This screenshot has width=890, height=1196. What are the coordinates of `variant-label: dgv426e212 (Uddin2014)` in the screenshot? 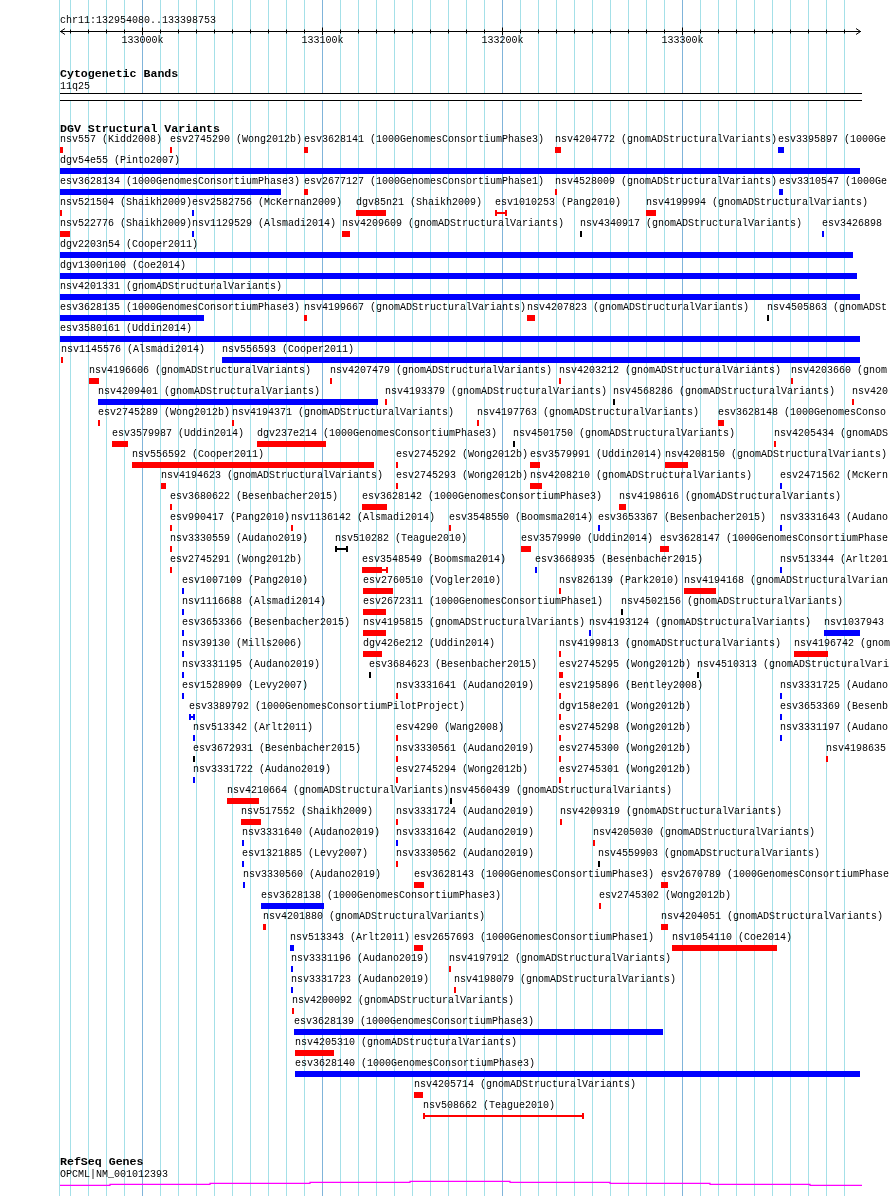 It's located at (429, 644).